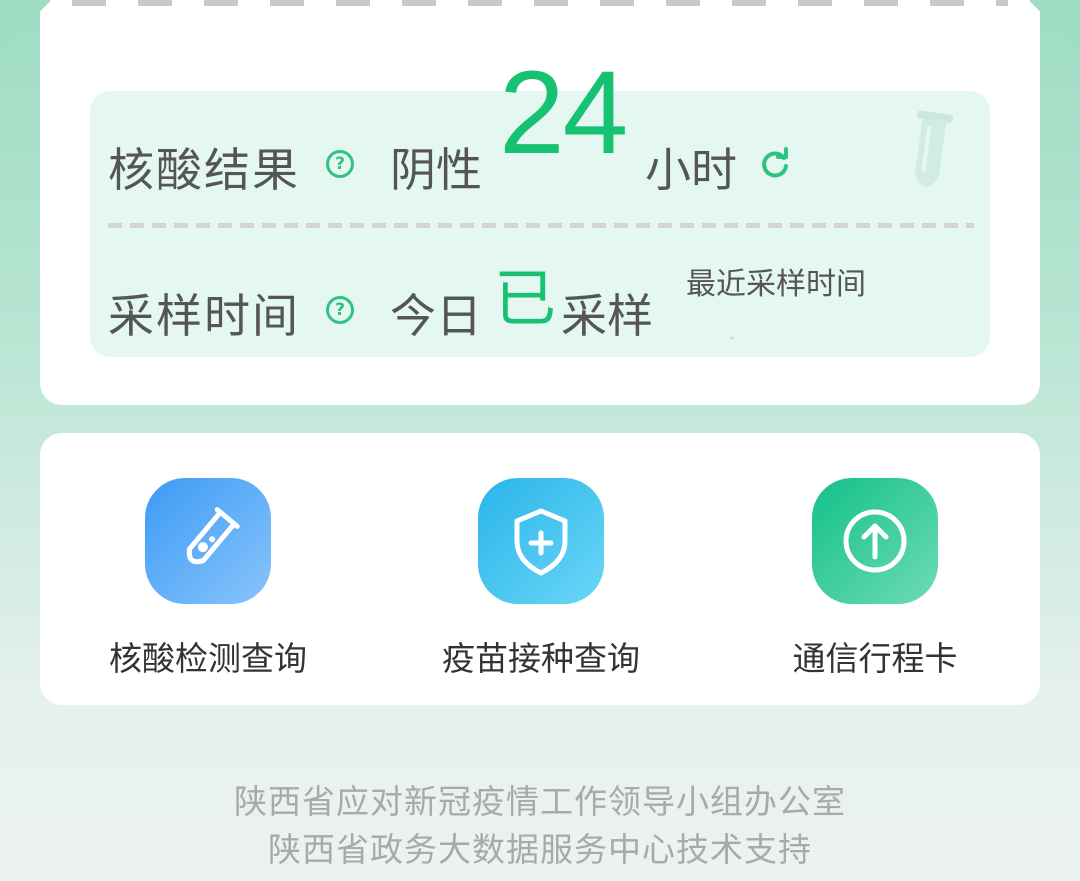  Describe the element at coordinates (540, 849) in the screenshot. I see `footer-tech-support: 陕西省政务大数据服务中心技术支持` at that location.